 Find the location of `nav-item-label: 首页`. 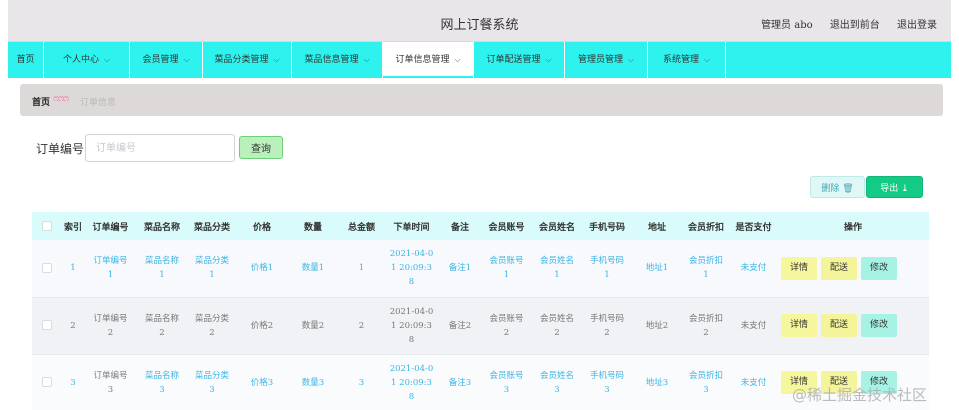

nav-item-label: 首页 is located at coordinates (25, 60).